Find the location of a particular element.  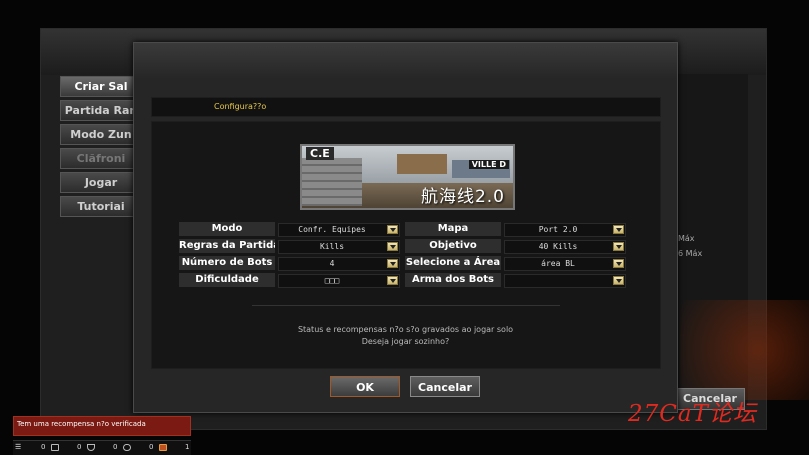

status-count-3: 0 is located at coordinates (115, 447).